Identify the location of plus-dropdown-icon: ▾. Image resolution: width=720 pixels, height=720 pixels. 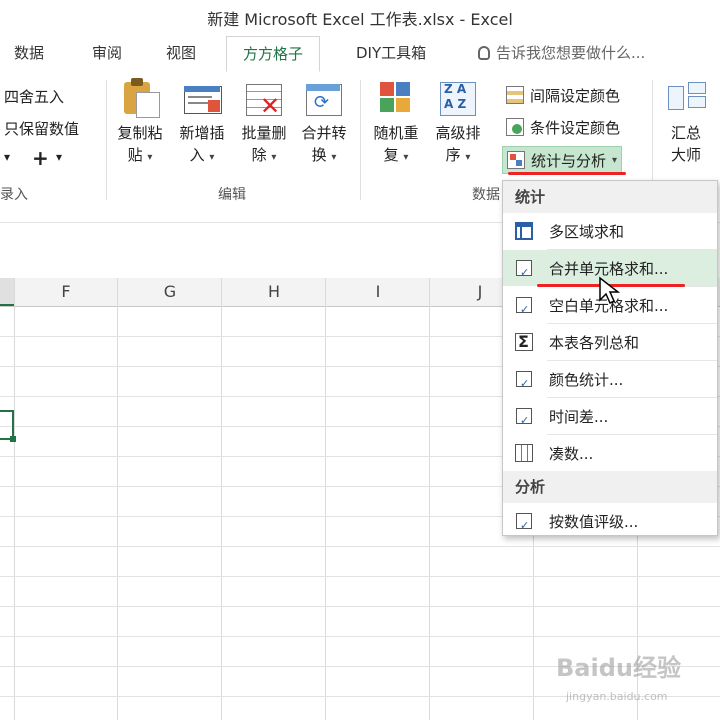
(59, 157).